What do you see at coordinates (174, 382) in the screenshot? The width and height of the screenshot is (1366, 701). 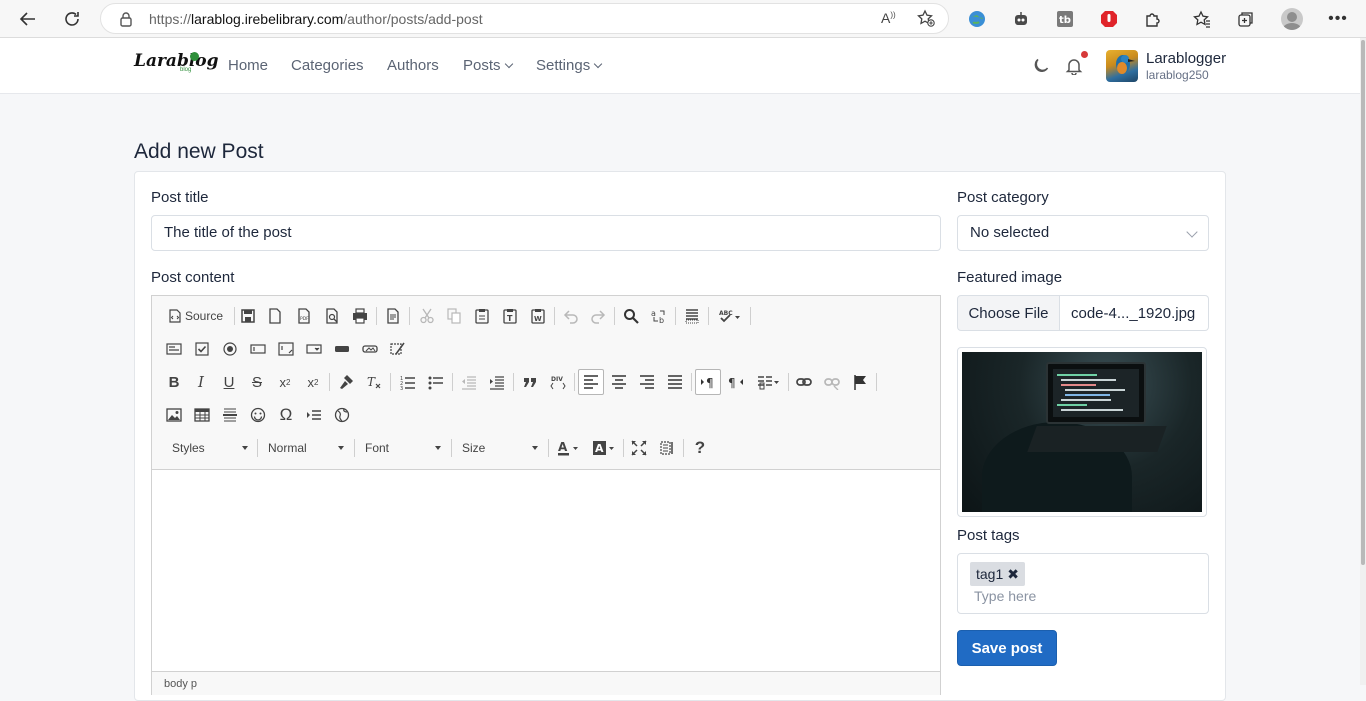 I see `bold-icon: B` at bounding box center [174, 382].